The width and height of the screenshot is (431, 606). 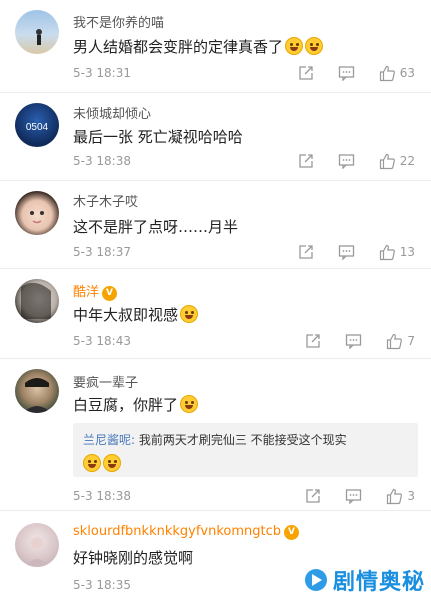 I want to click on like-button: 22, so click(x=397, y=161).